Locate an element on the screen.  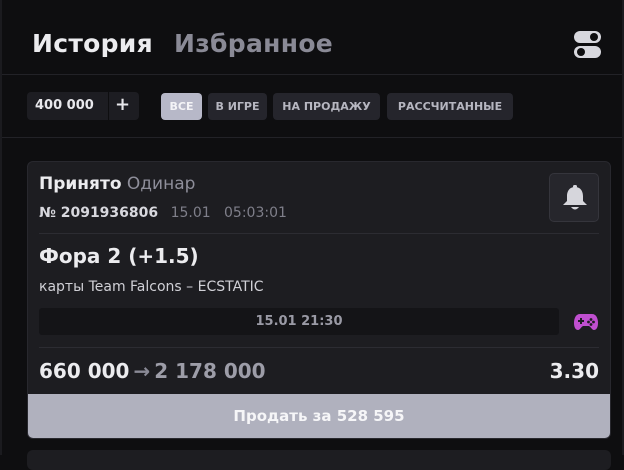
filter-all: ВСЕ is located at coordinates (181, 106).